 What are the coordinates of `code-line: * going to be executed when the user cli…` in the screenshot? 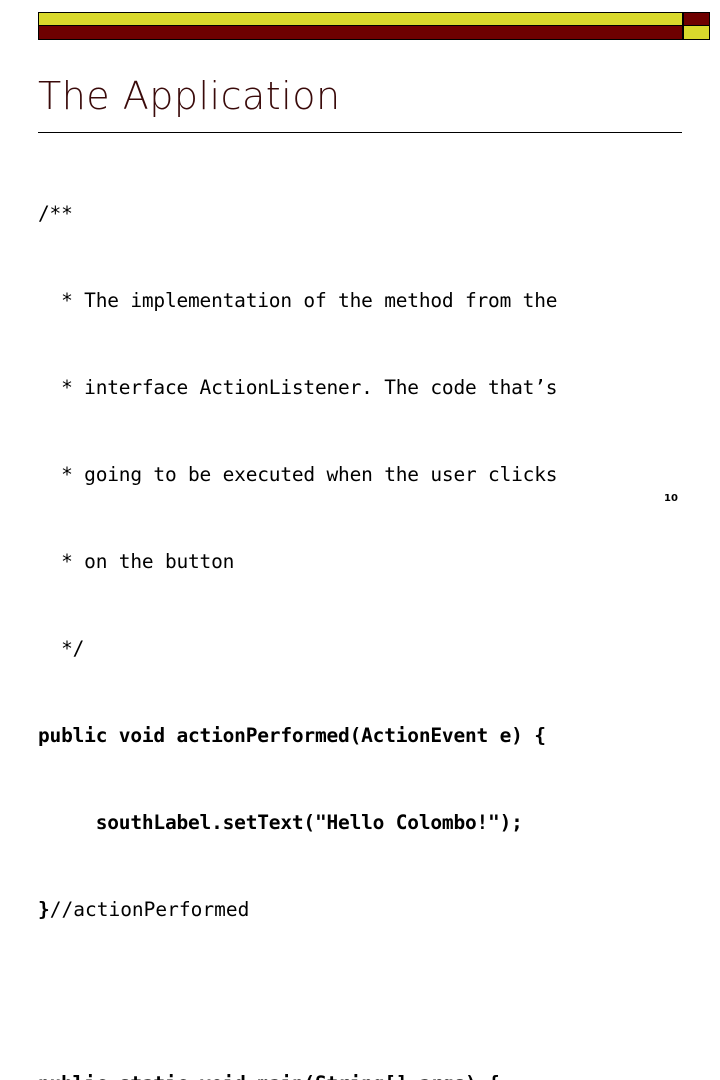 It's located at (298, 474).